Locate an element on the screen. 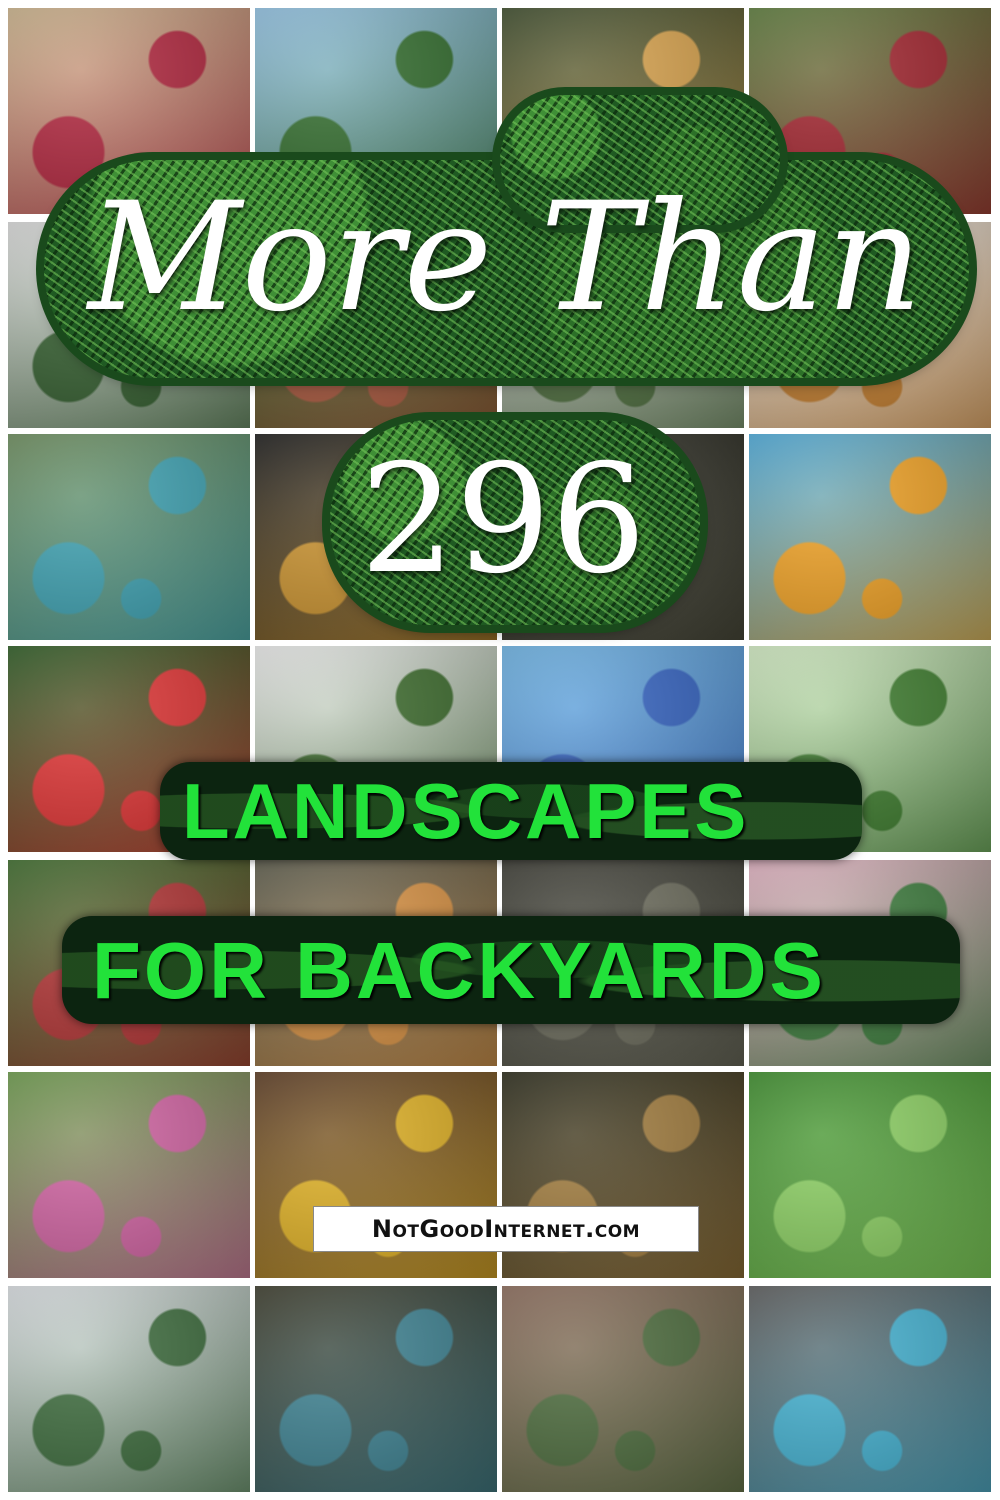 The height and width of the screenshot is (1500, 1000). site-url-text: NotGoodInternet.com is located at coordinates (506, 1229).